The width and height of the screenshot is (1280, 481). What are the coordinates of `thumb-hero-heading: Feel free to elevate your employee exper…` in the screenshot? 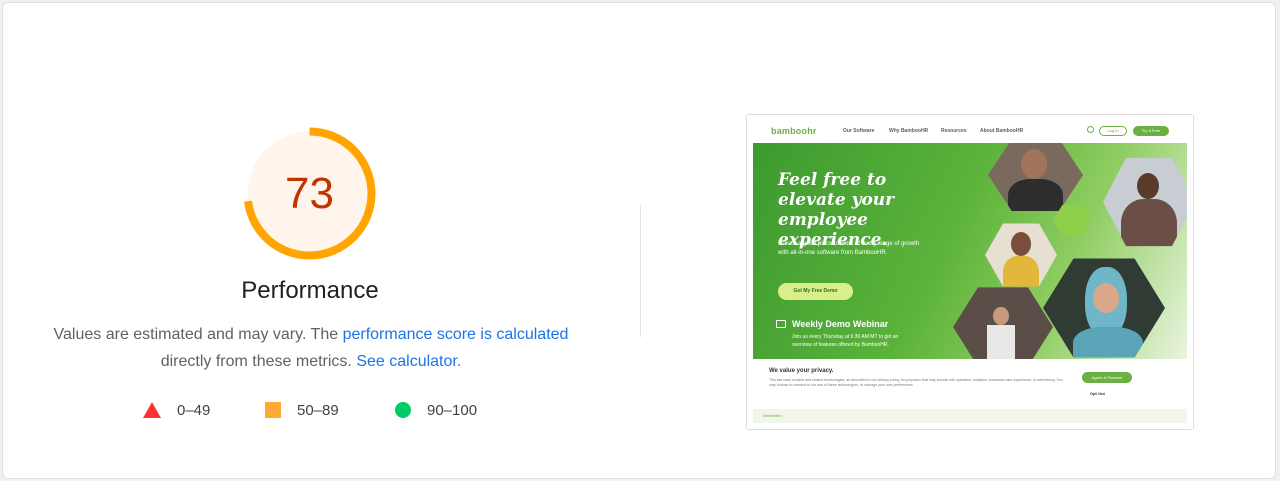 It's located at (836, 210).